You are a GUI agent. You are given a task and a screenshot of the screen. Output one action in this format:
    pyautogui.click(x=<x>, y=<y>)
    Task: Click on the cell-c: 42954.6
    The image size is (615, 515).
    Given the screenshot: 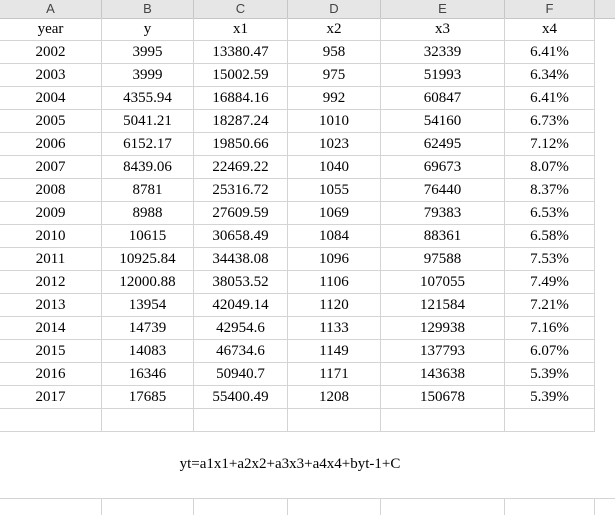 What is the action you would take?
    pyautogui.click(x=241, y=328)
    